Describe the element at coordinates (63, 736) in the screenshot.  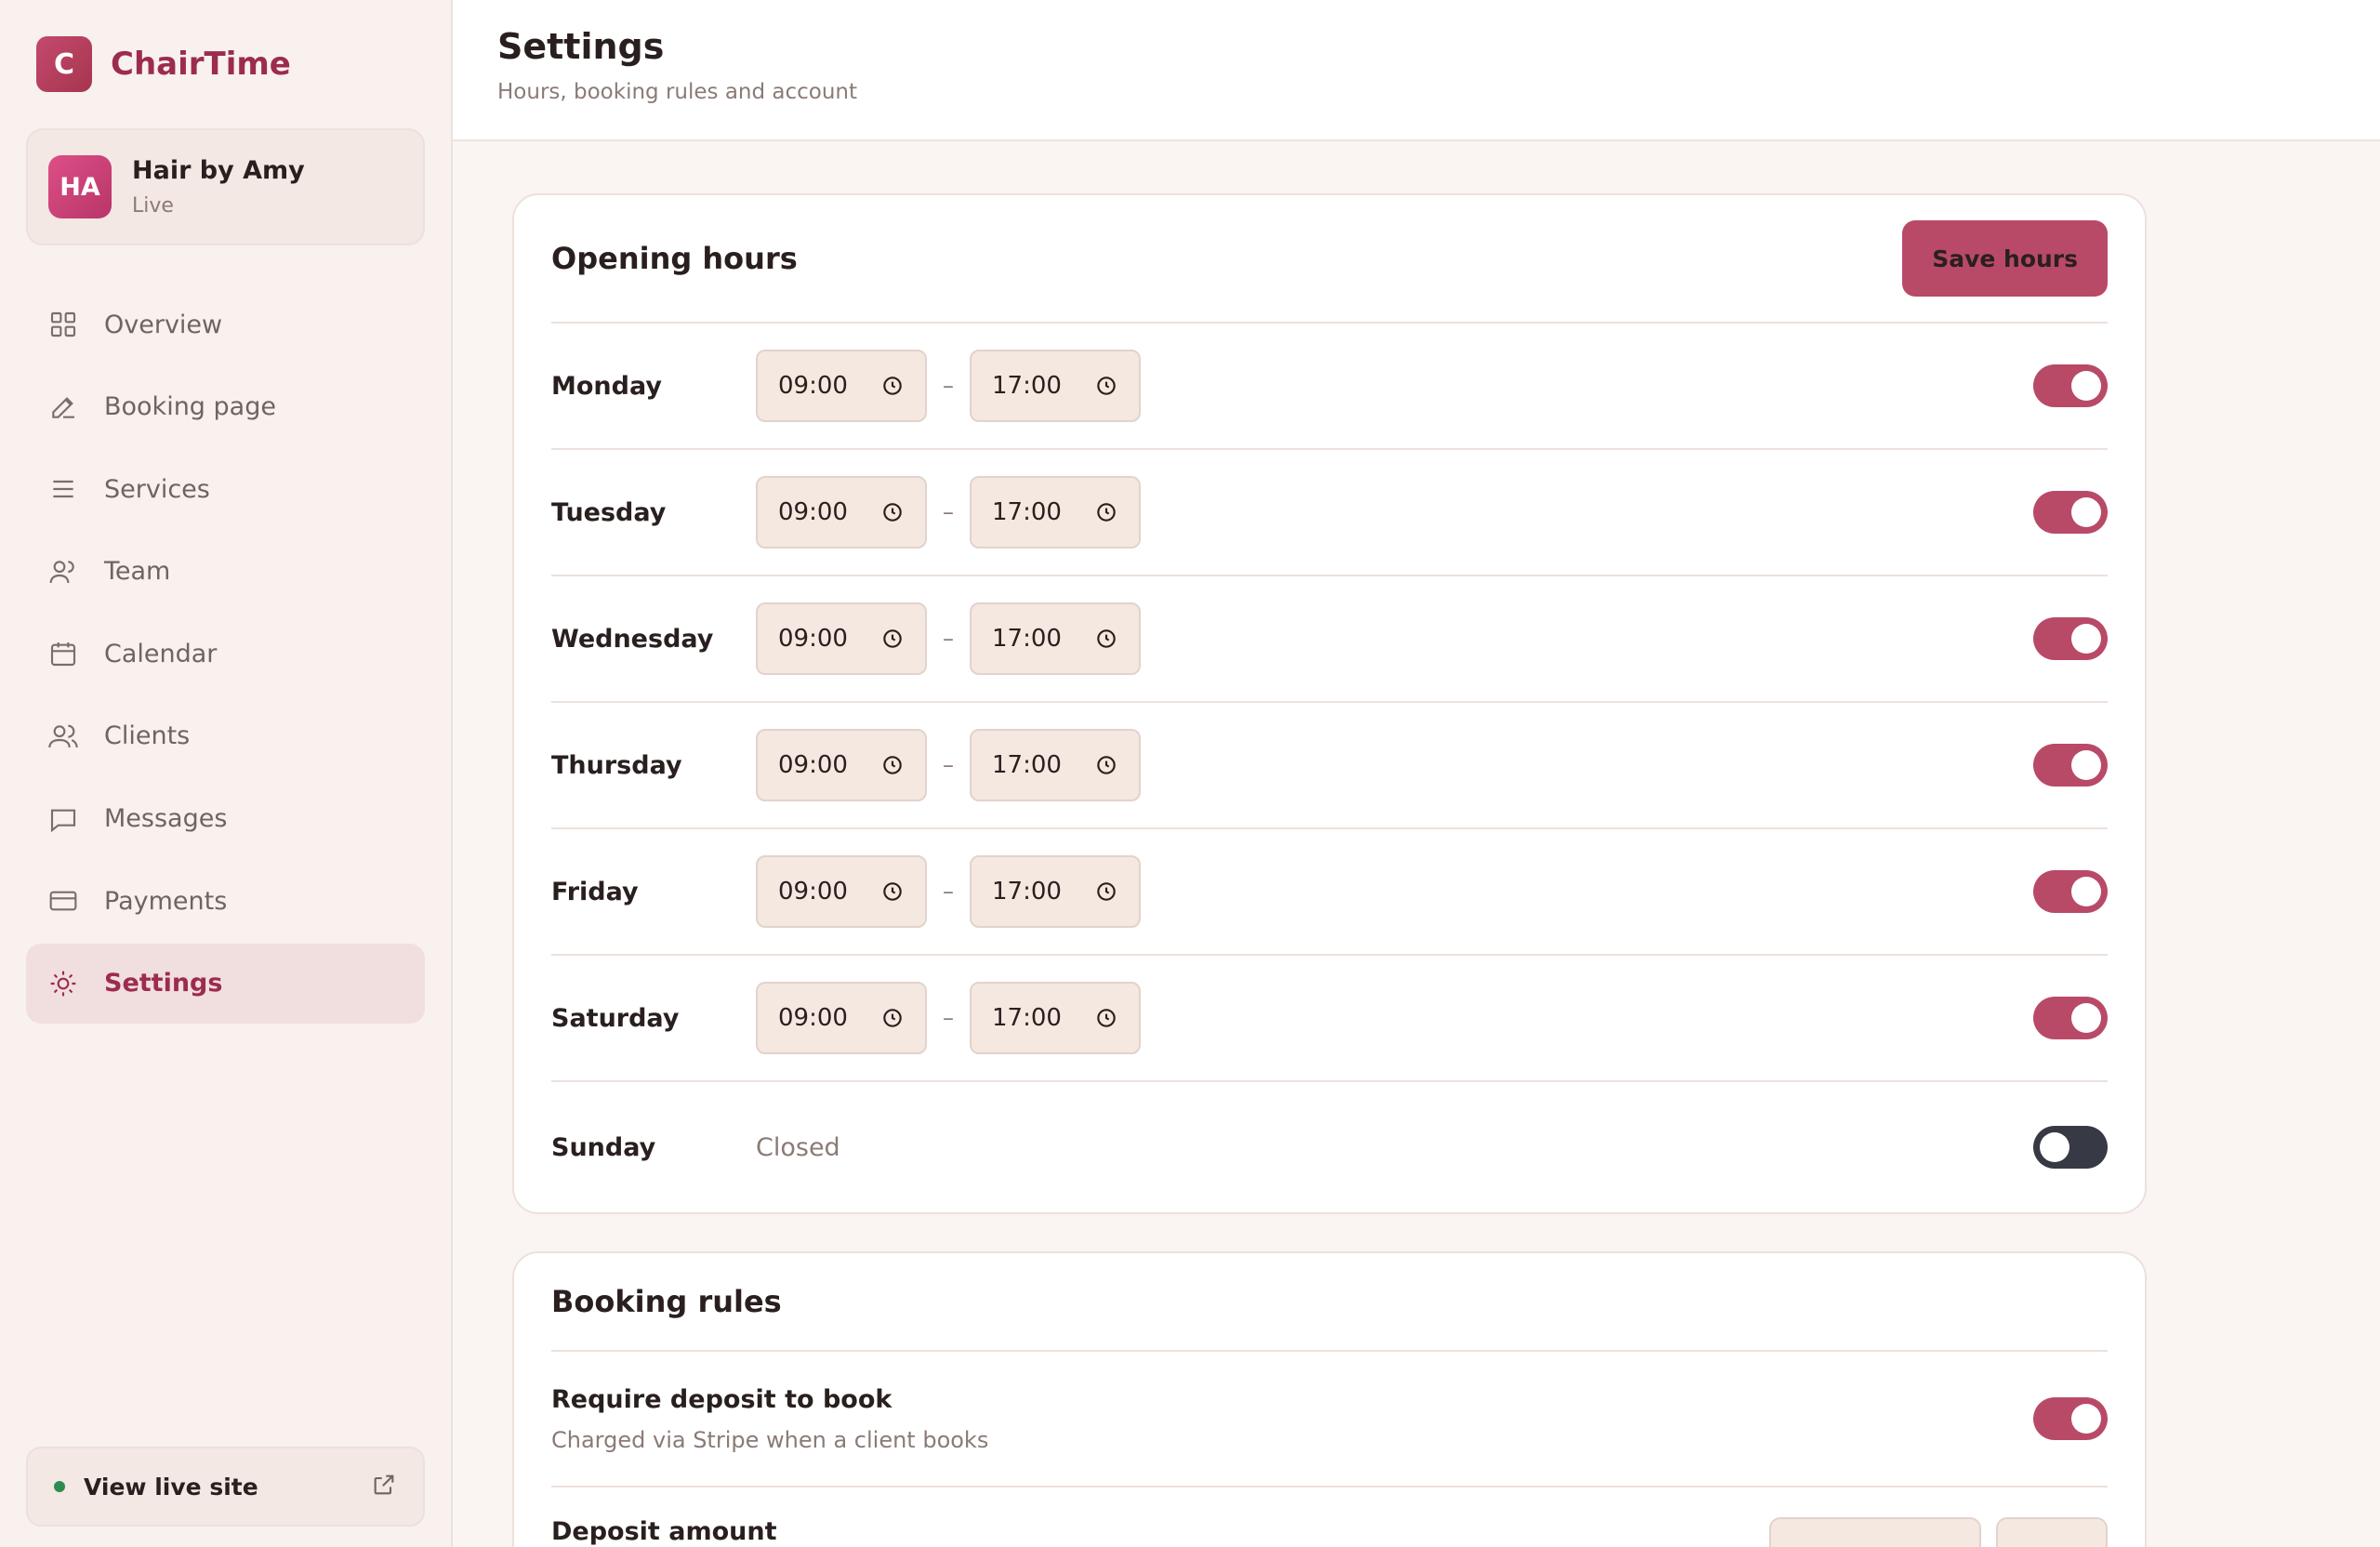
I see `users-icon` at that location.